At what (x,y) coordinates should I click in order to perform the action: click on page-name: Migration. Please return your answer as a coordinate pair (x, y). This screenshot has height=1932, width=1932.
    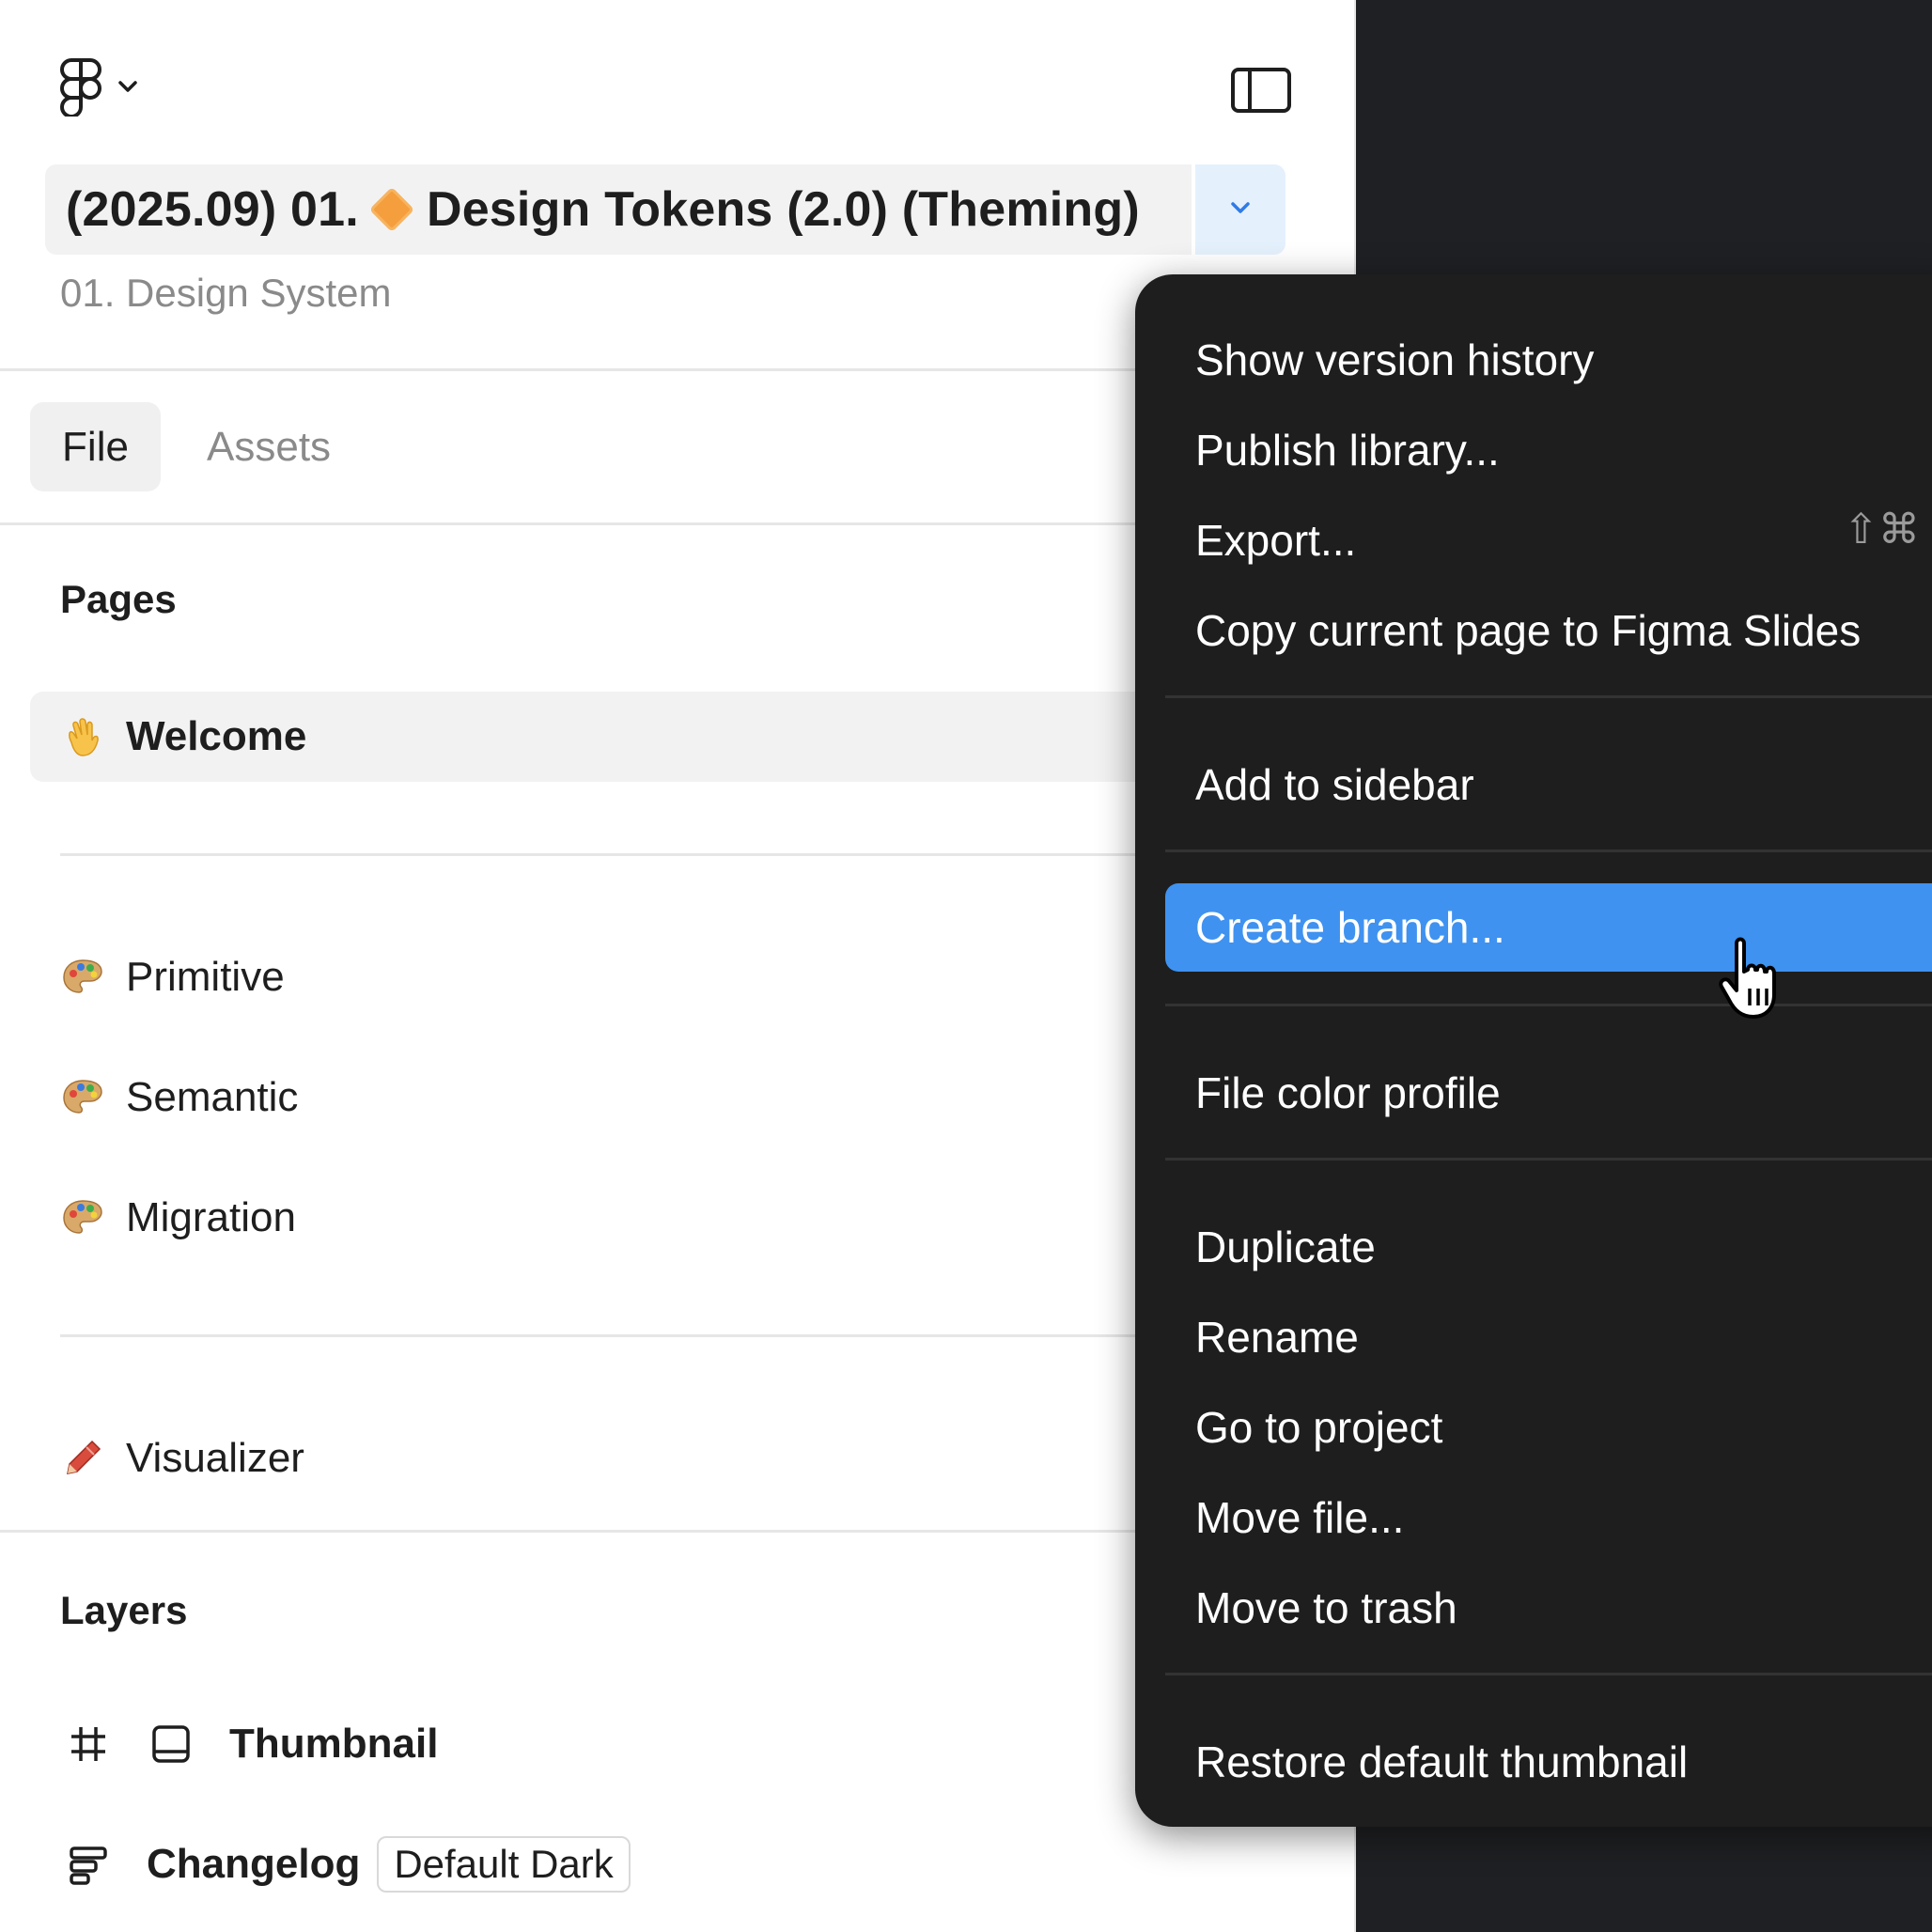
    Looking at the image, I should click on (211, 1217).